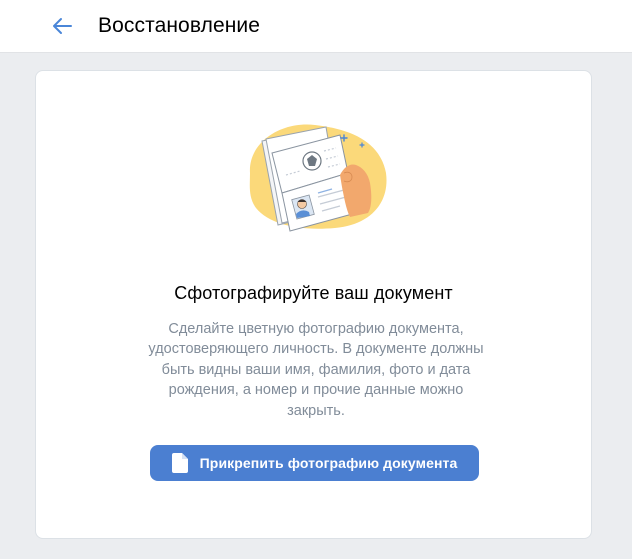 This screenshot has width=632, height=559. I want to click on passport-in-hand-illustration, so click(318, 178).